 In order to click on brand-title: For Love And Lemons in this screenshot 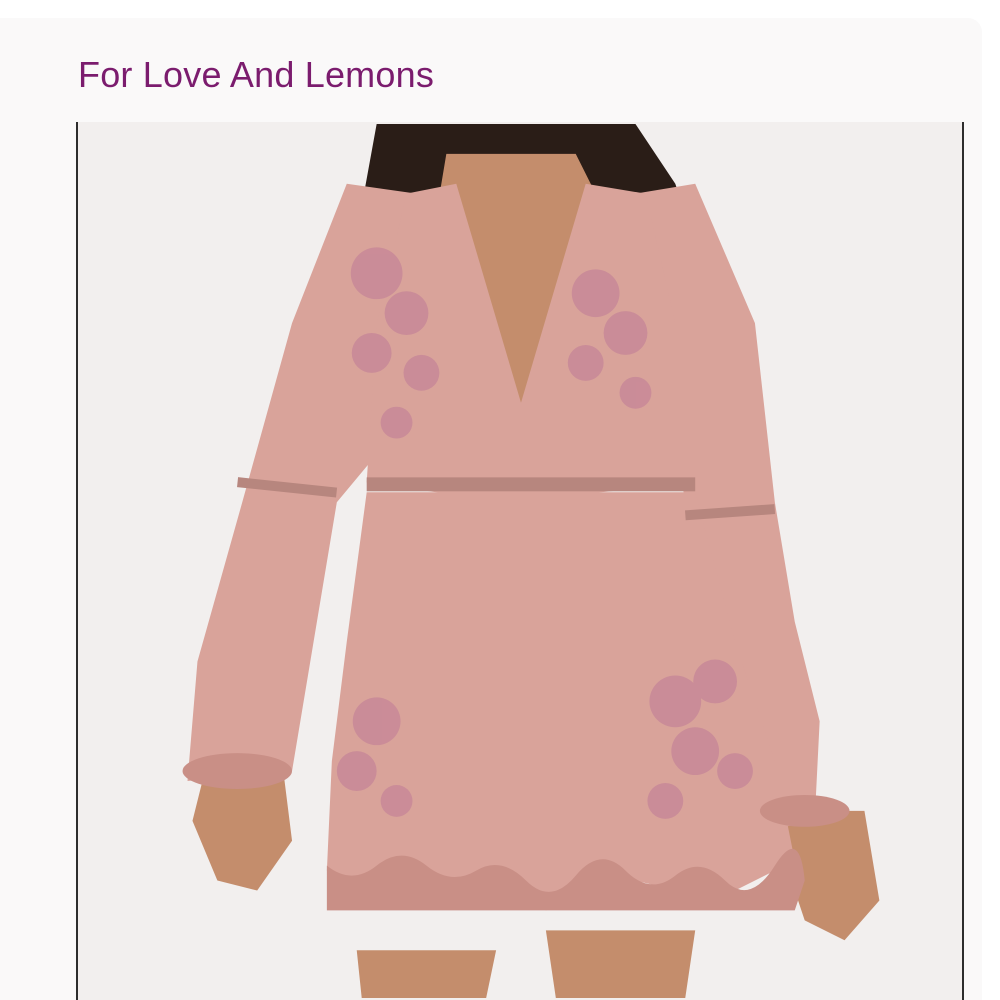, I will do `click(256, 75)`.